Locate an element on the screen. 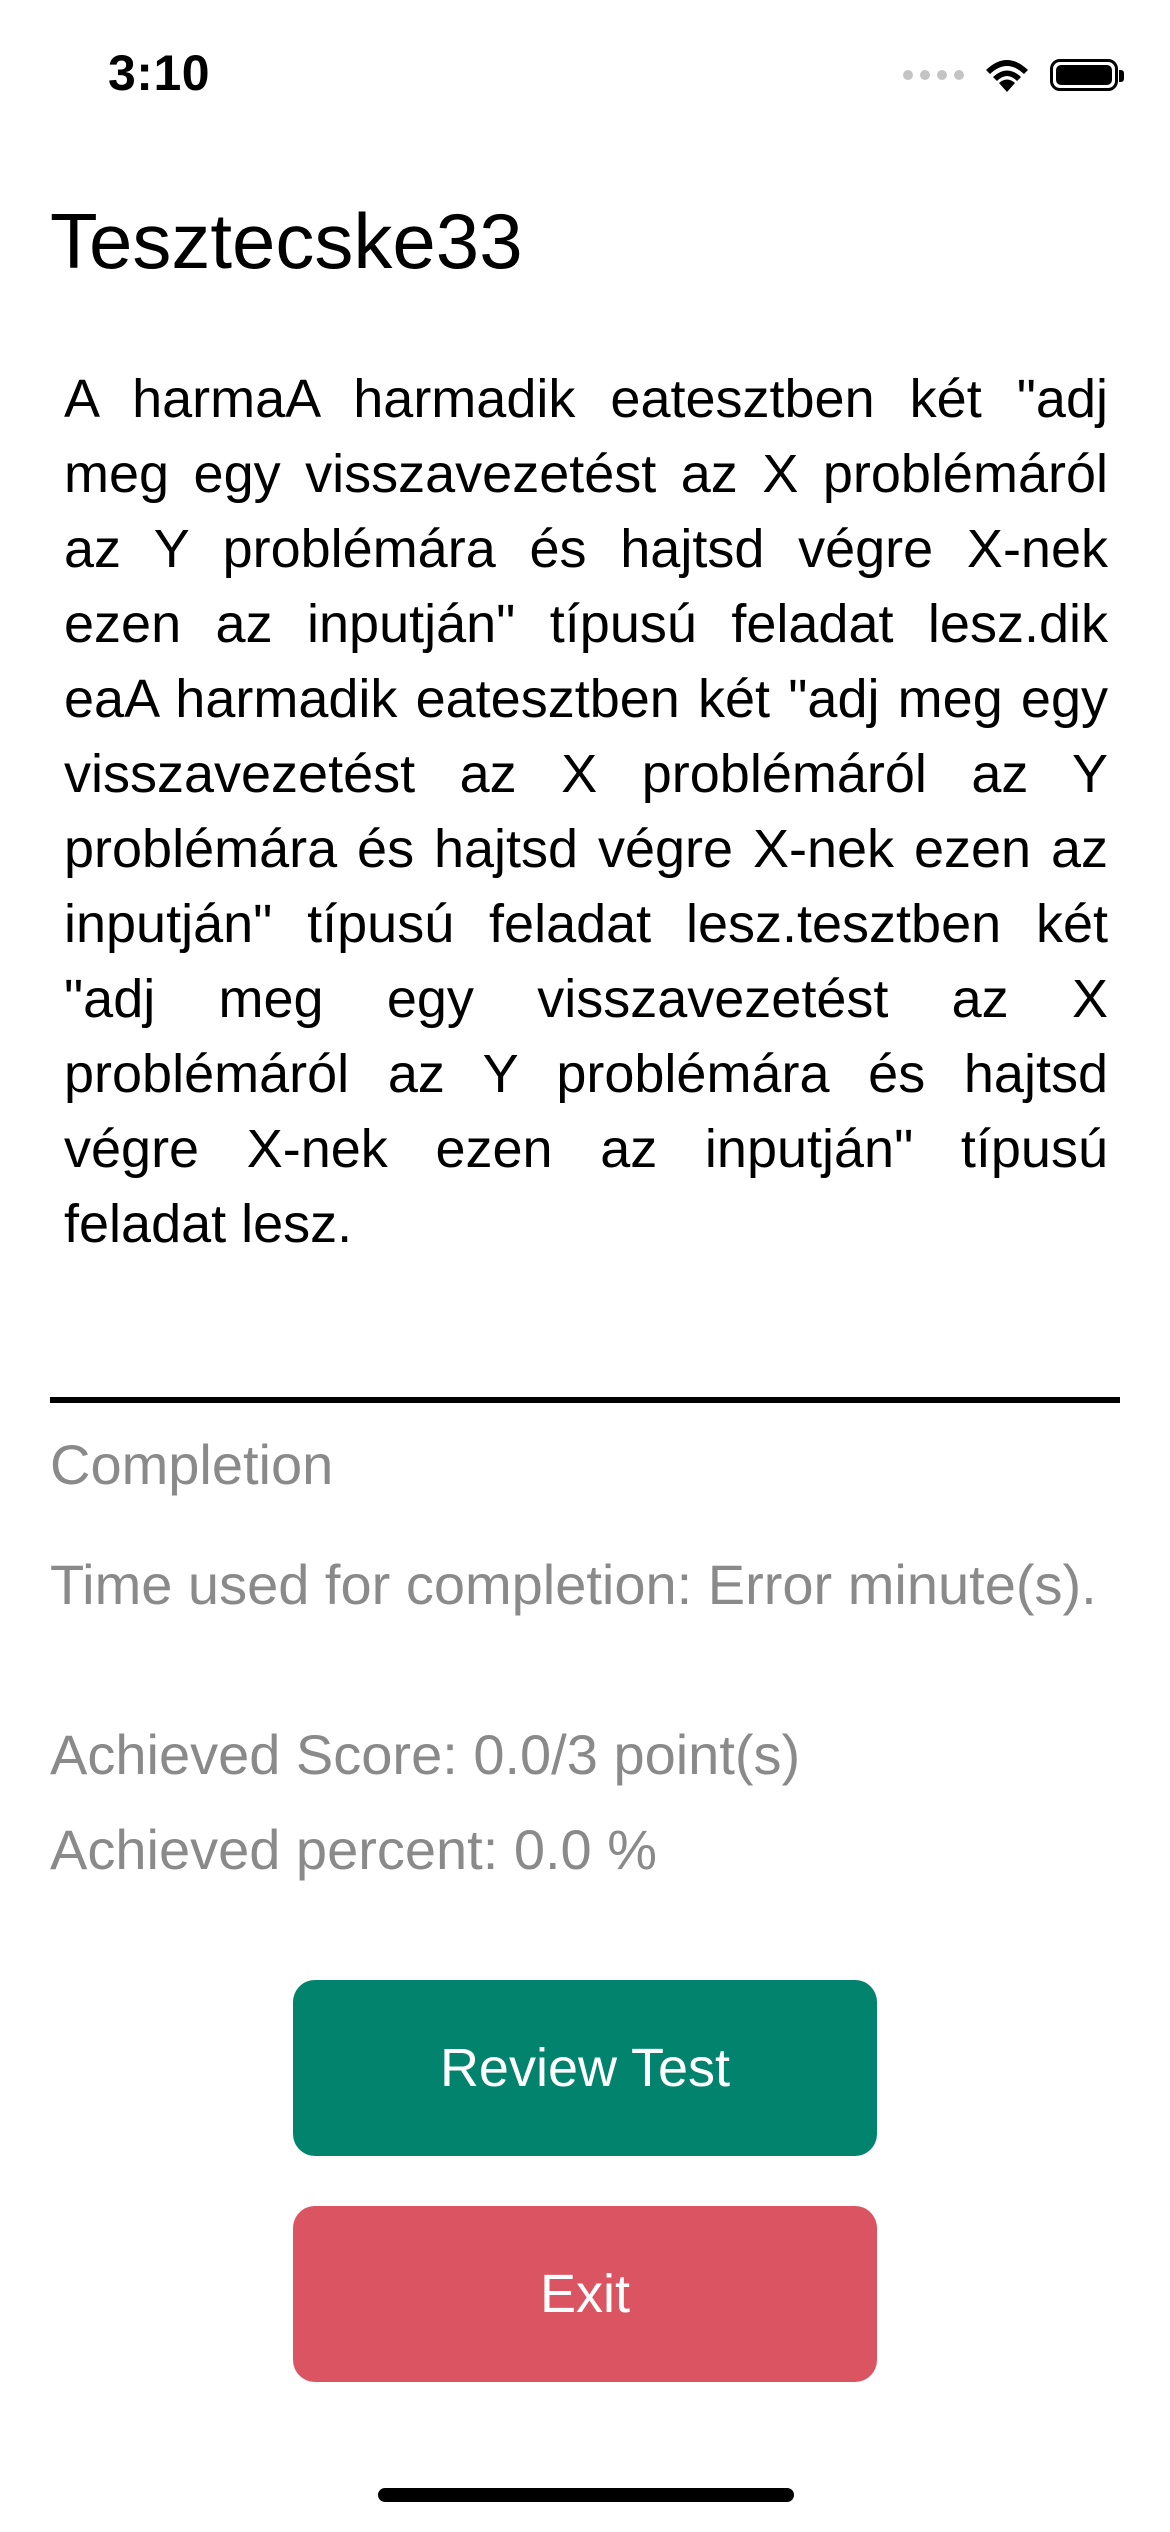  cellular-signal-icon is located at coordinates (933, 75).